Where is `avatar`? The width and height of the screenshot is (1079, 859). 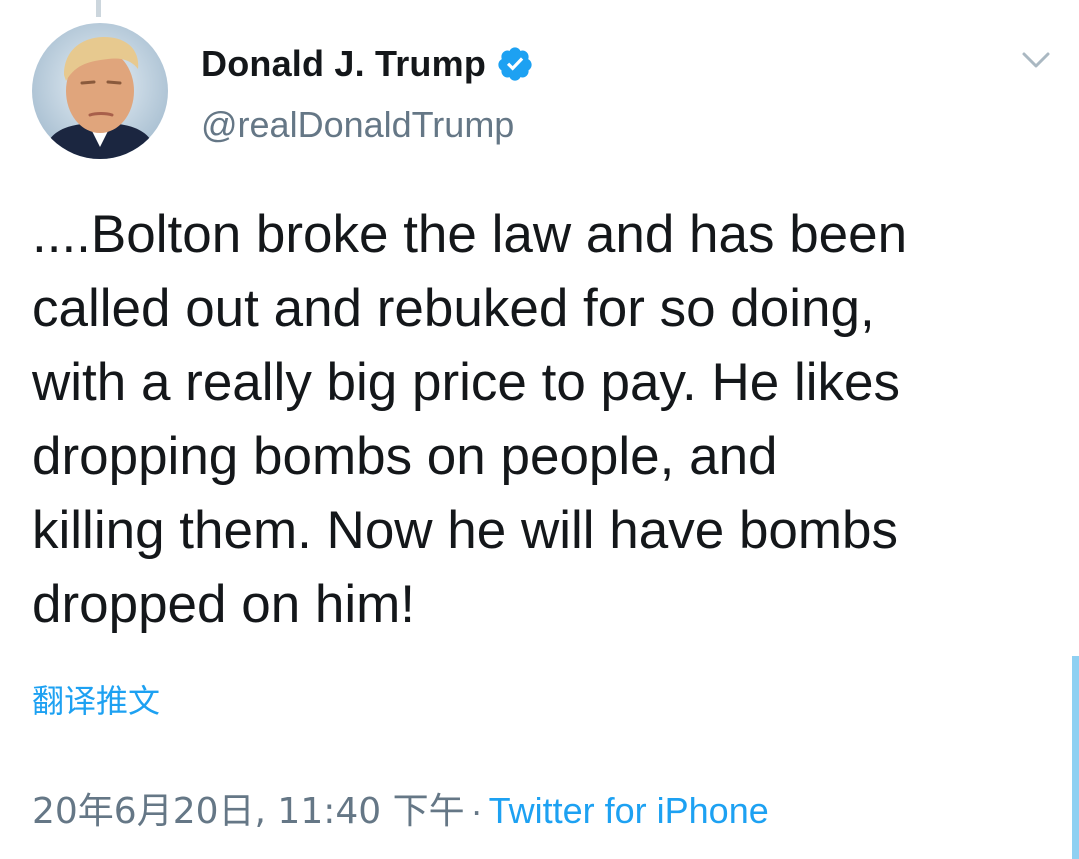 avatar is located at coordinates (100, 91).